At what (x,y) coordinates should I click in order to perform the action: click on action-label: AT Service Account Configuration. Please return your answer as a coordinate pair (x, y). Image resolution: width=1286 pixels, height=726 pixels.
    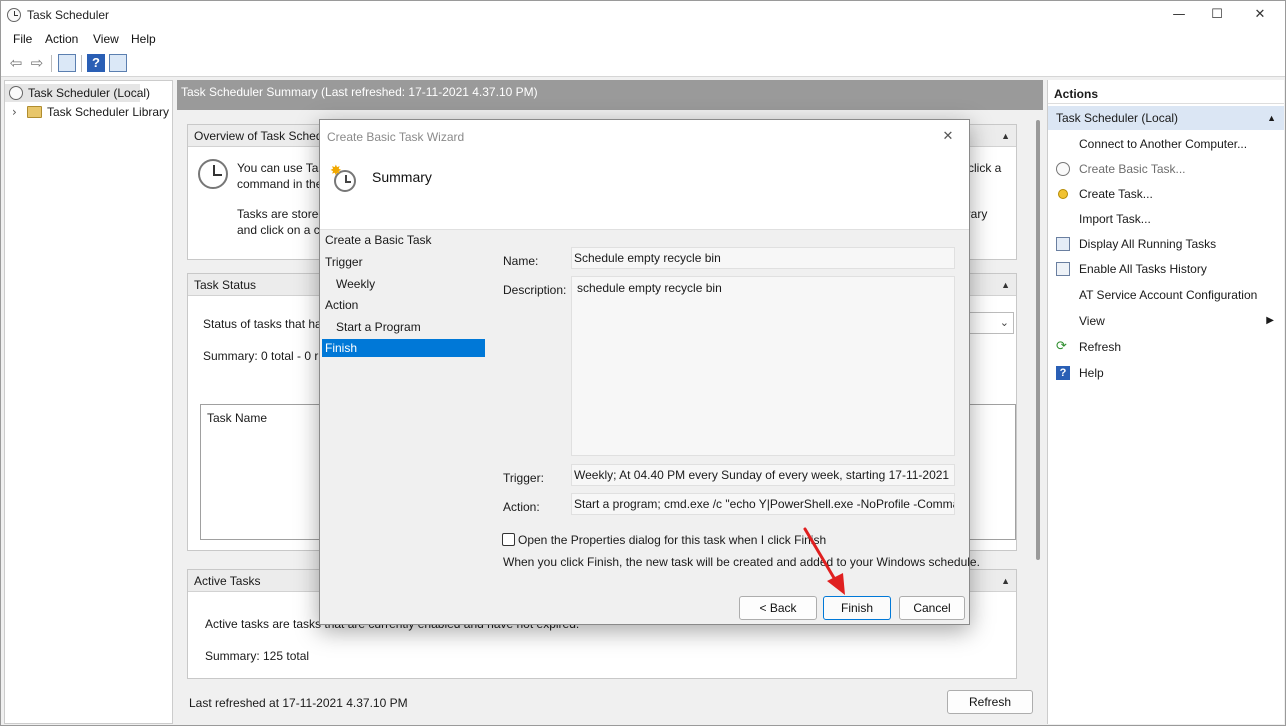
    Looking at the image, I should click on (1168, 295).